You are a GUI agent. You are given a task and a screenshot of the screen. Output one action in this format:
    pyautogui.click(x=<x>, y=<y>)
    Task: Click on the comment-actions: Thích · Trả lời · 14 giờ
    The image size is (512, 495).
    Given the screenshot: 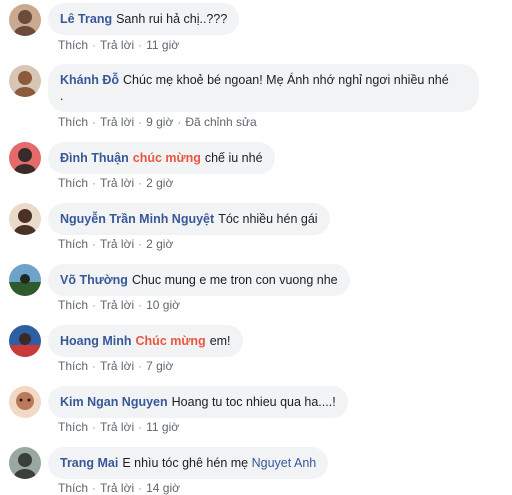 What is the action you would take?
    pyautogui.click(x=119, y=488)
    